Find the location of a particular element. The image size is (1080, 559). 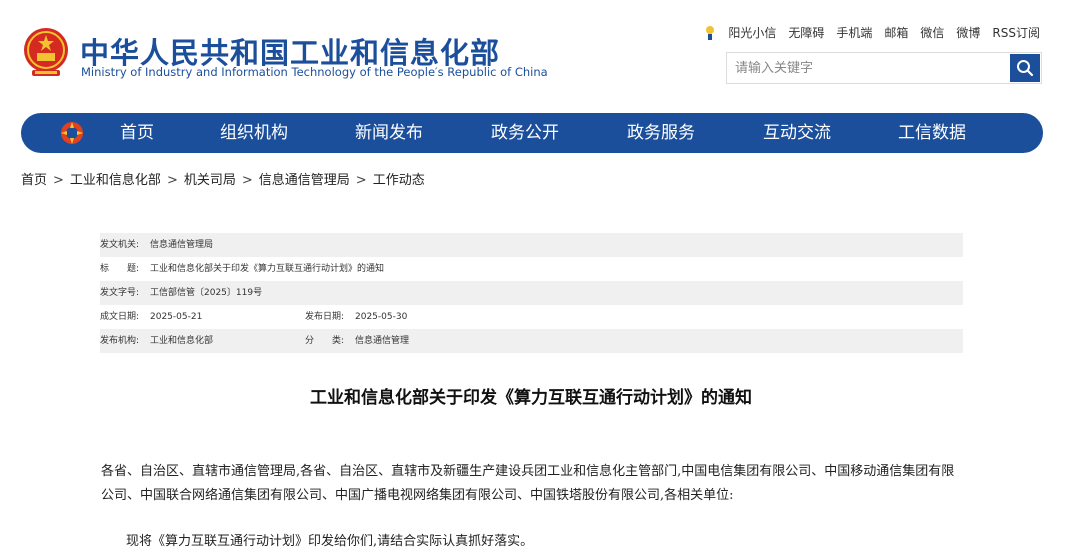

sunshine-mascot-icon is located at coordinates (710, 32).